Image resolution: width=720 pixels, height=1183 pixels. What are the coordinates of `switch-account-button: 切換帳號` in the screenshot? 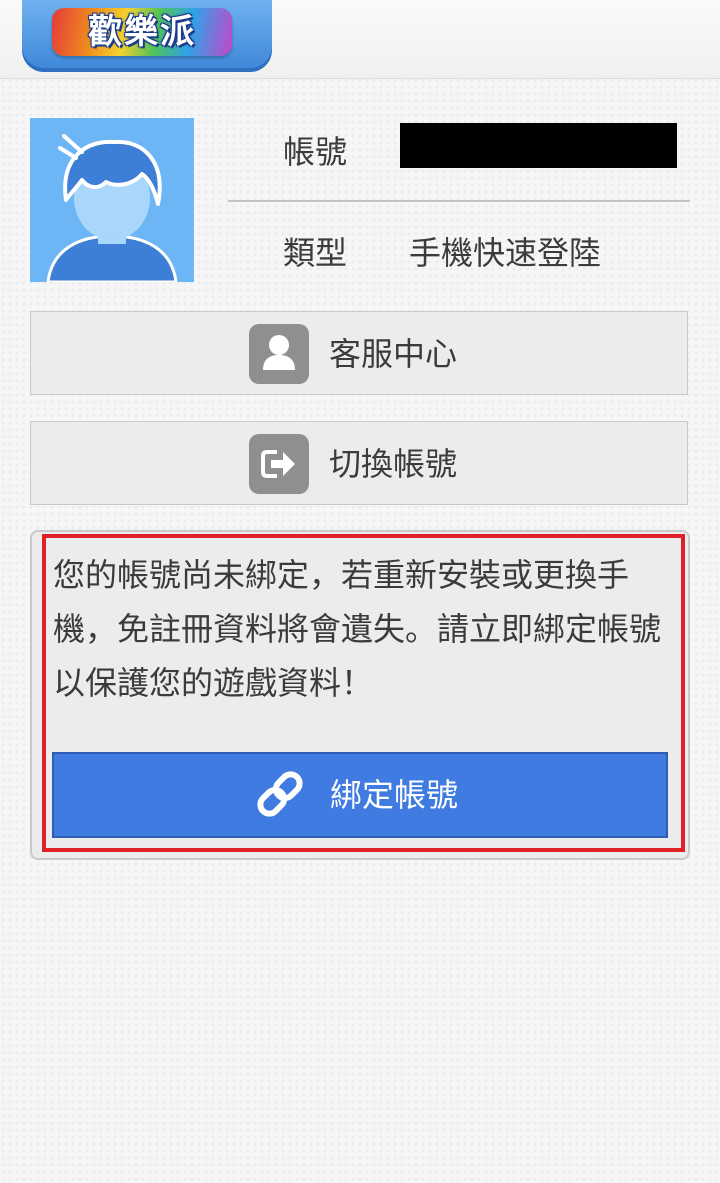 It's located at (359, 463).